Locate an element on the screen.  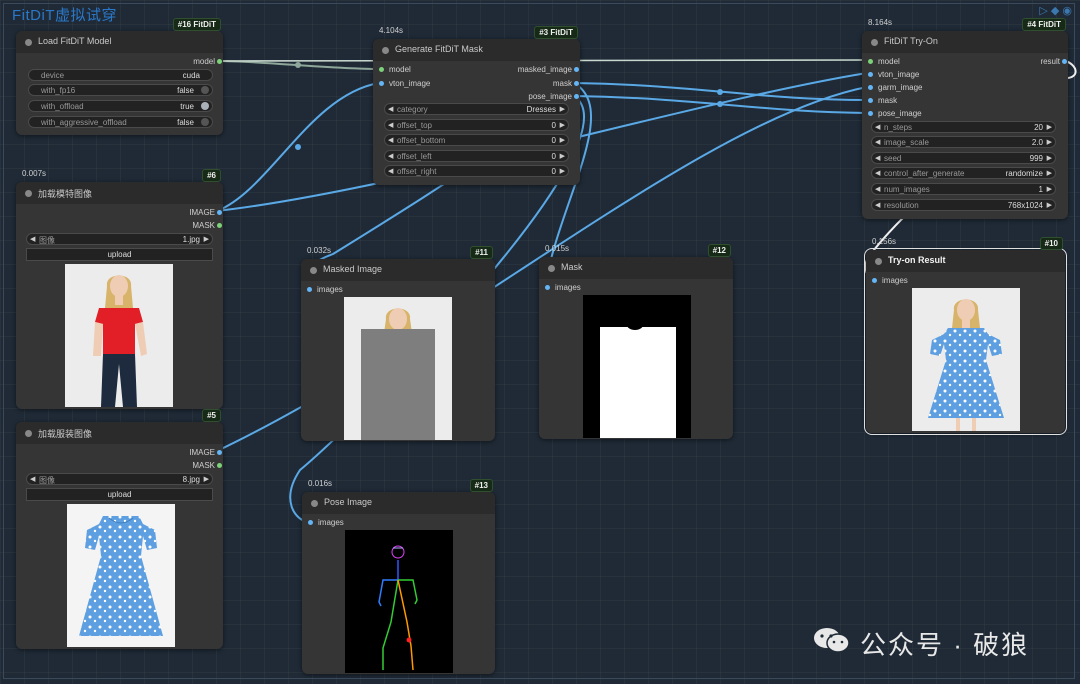
combo-resolution: ◀ resolution 768x1024 ▶ is located at coordinates (963, 205).